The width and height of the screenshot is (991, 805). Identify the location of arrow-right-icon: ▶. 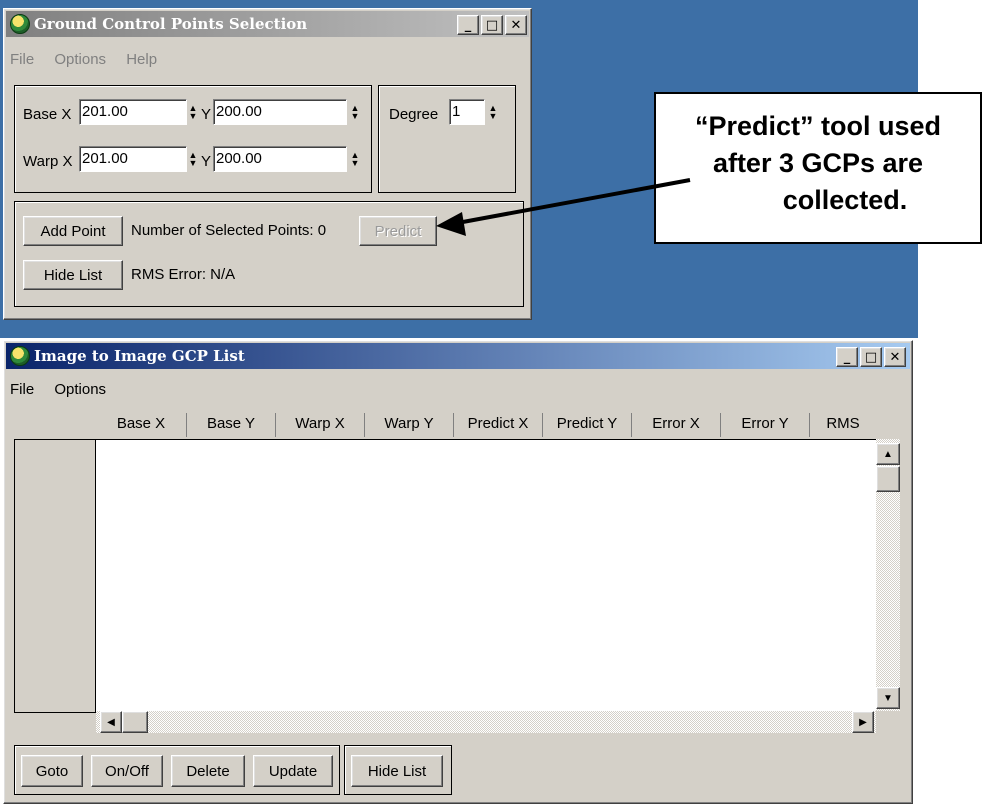
(863, 722).